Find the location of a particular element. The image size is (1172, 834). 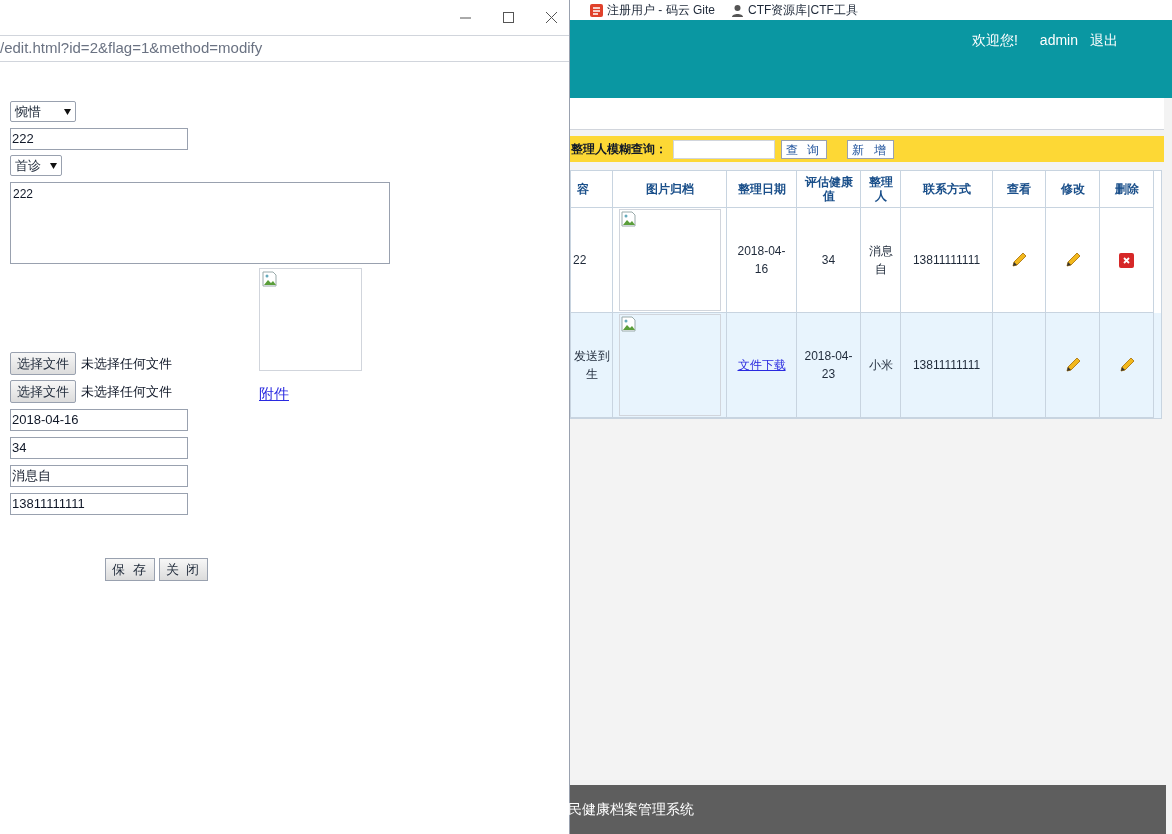

table-cell-text: 消息自 is located at coordinates (880, 260).